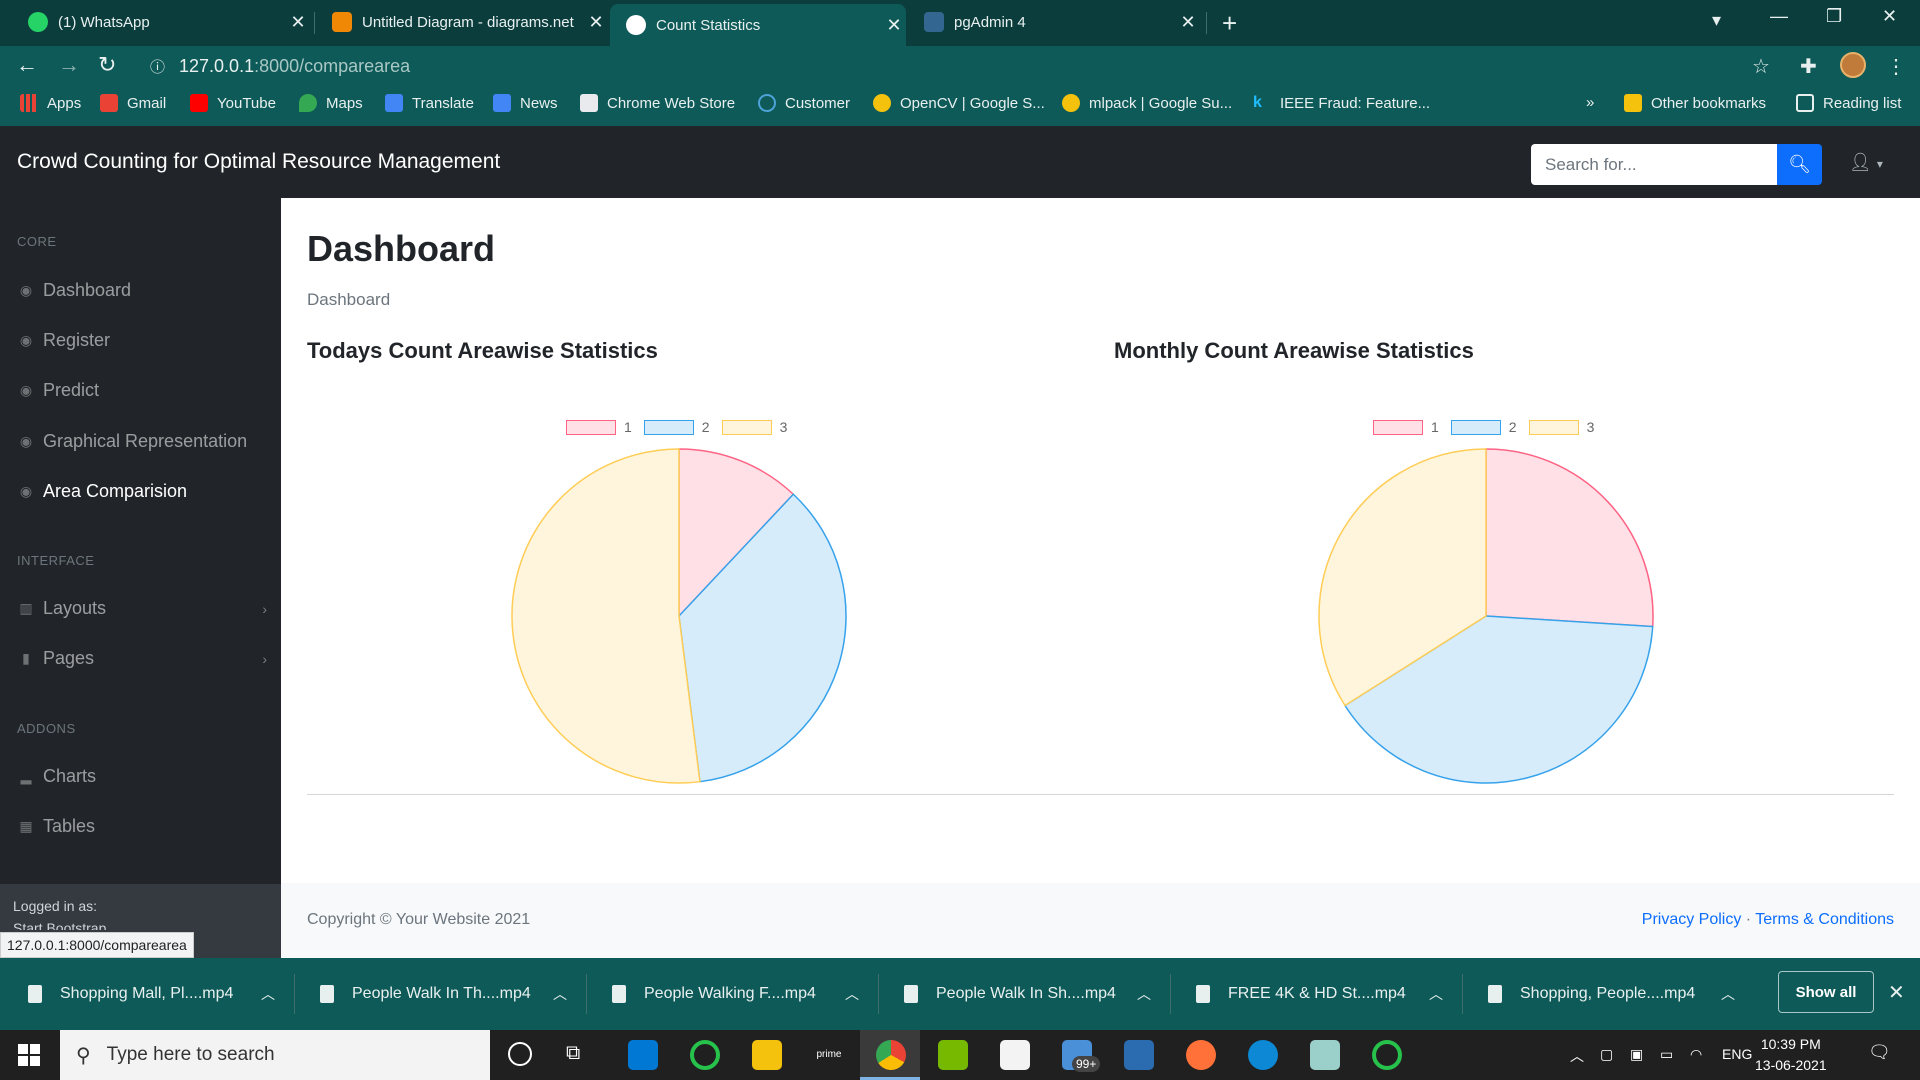 The height and width of the screenshot is (1080, 1920). Describe the element at coordinates (1263, 1055) in the screenshot. I see `edge-icon` at that location.